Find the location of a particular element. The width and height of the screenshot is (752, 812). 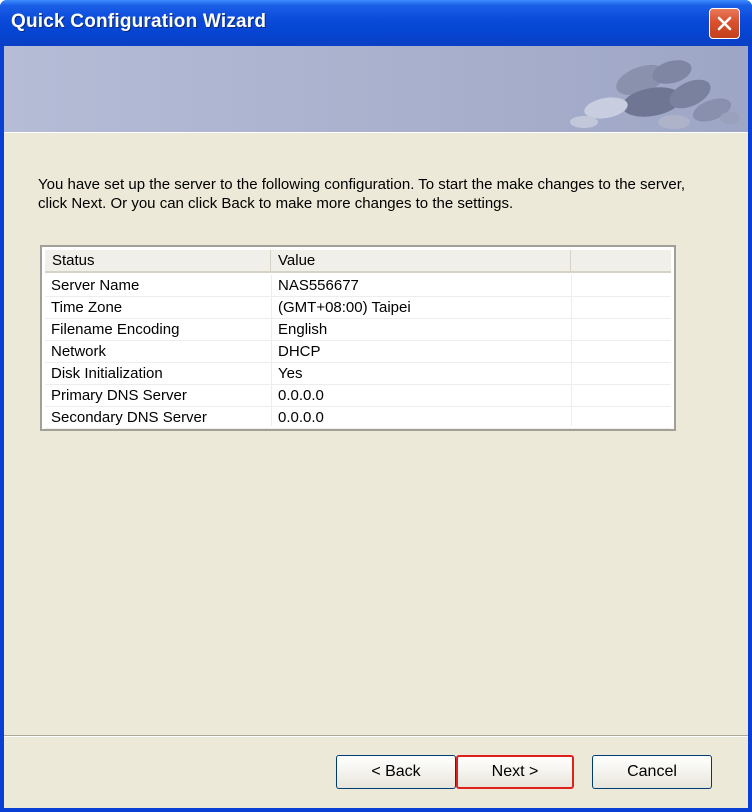

table-row: Network DHCP is located at coordinates (358, 352).